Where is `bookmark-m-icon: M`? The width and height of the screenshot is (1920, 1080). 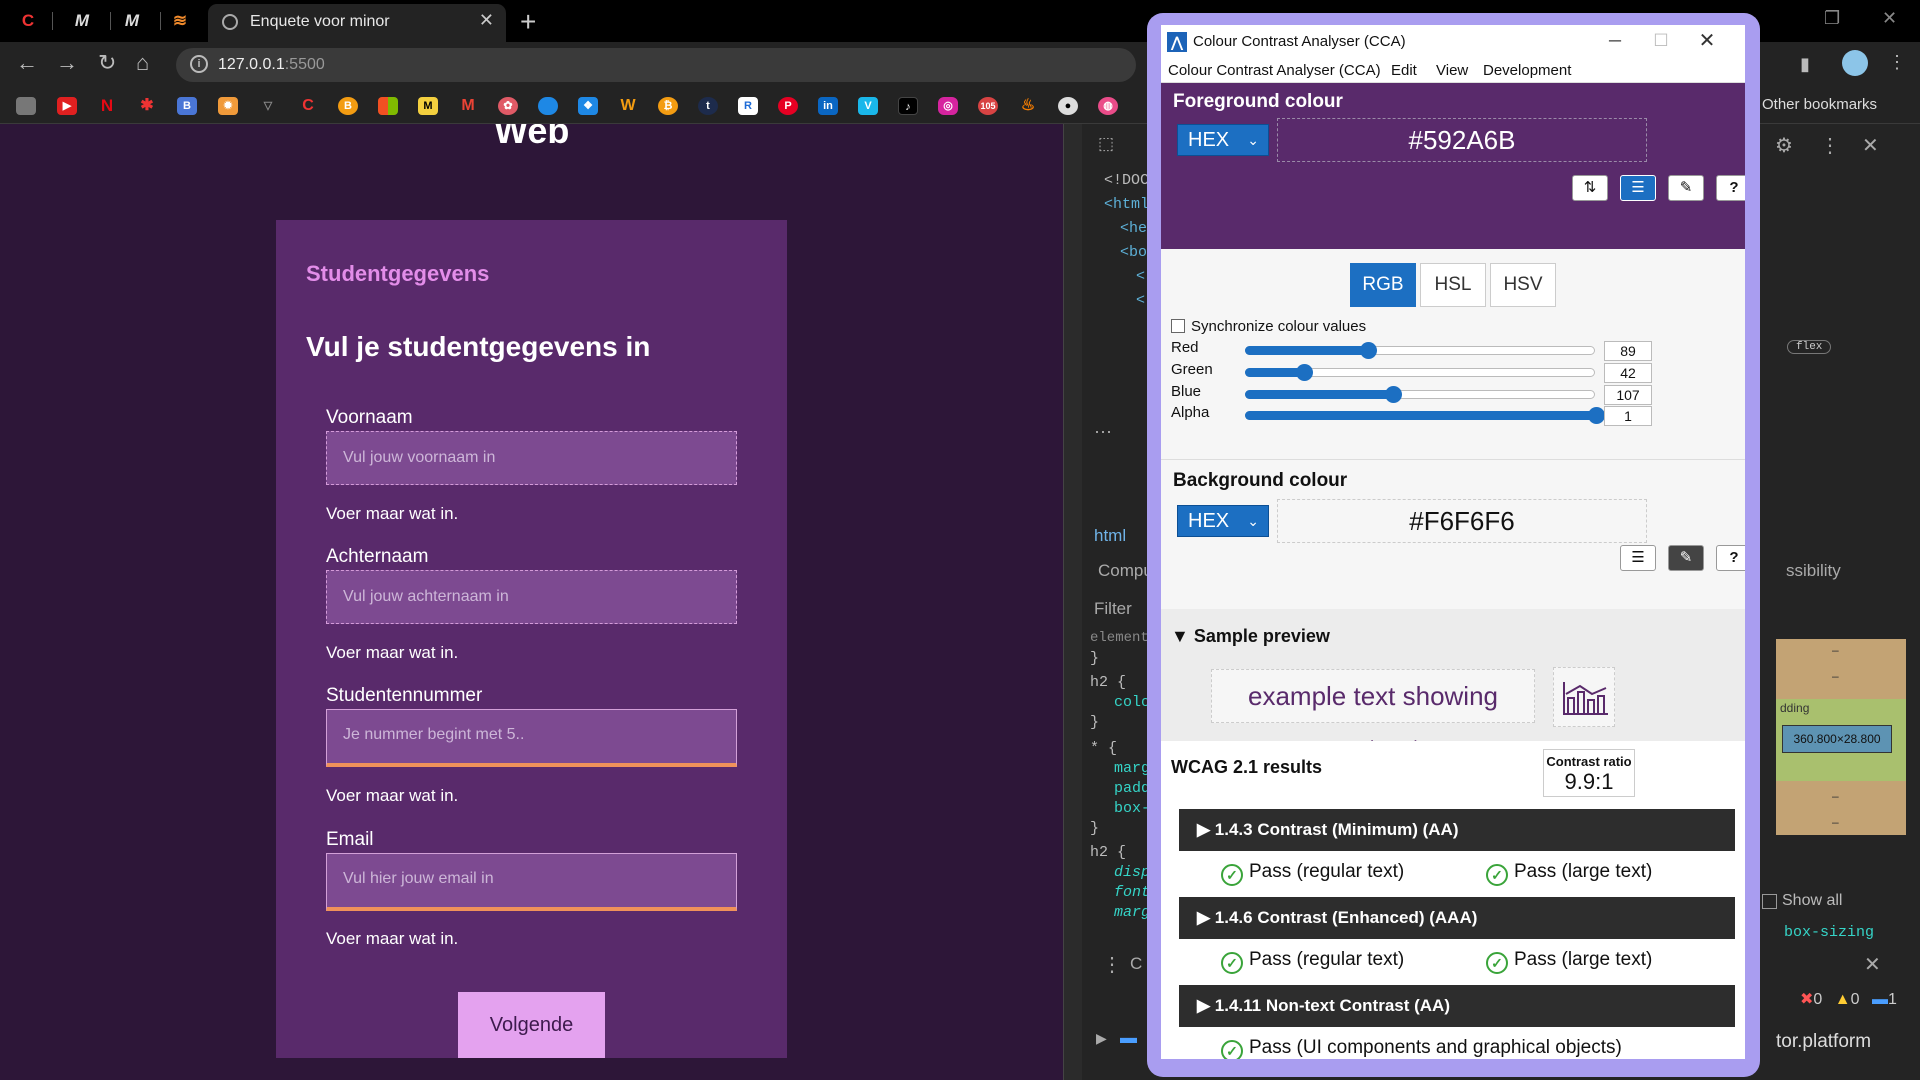 bookmark-m-icon: M is located at coordinates (428, 106).